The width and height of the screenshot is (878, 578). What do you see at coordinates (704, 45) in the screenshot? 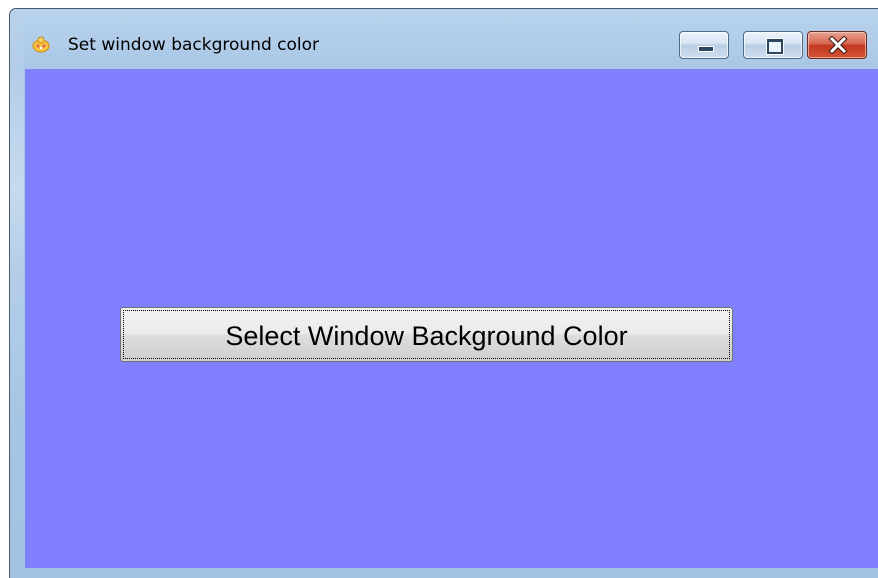
I see `minimize-button` at bounding box center [704, 45].